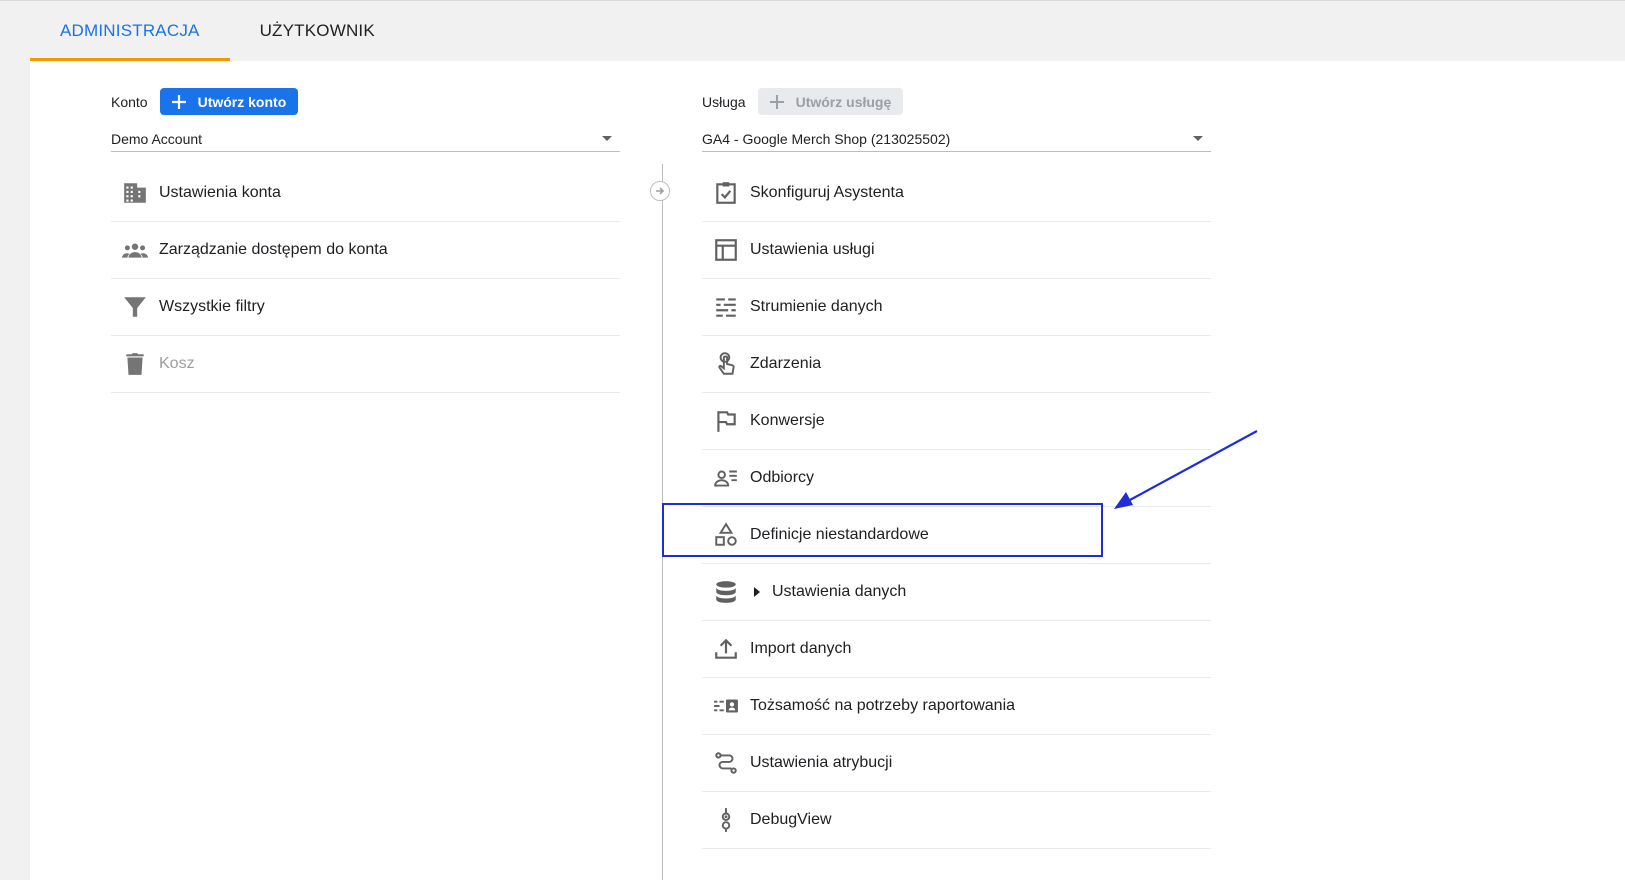 Image resolution: width=1625 pixels, height=880 pixels. Describe the element at coordinates (801, 648) in the screenshot. I see `menu-item-label: Import danych` at that location.